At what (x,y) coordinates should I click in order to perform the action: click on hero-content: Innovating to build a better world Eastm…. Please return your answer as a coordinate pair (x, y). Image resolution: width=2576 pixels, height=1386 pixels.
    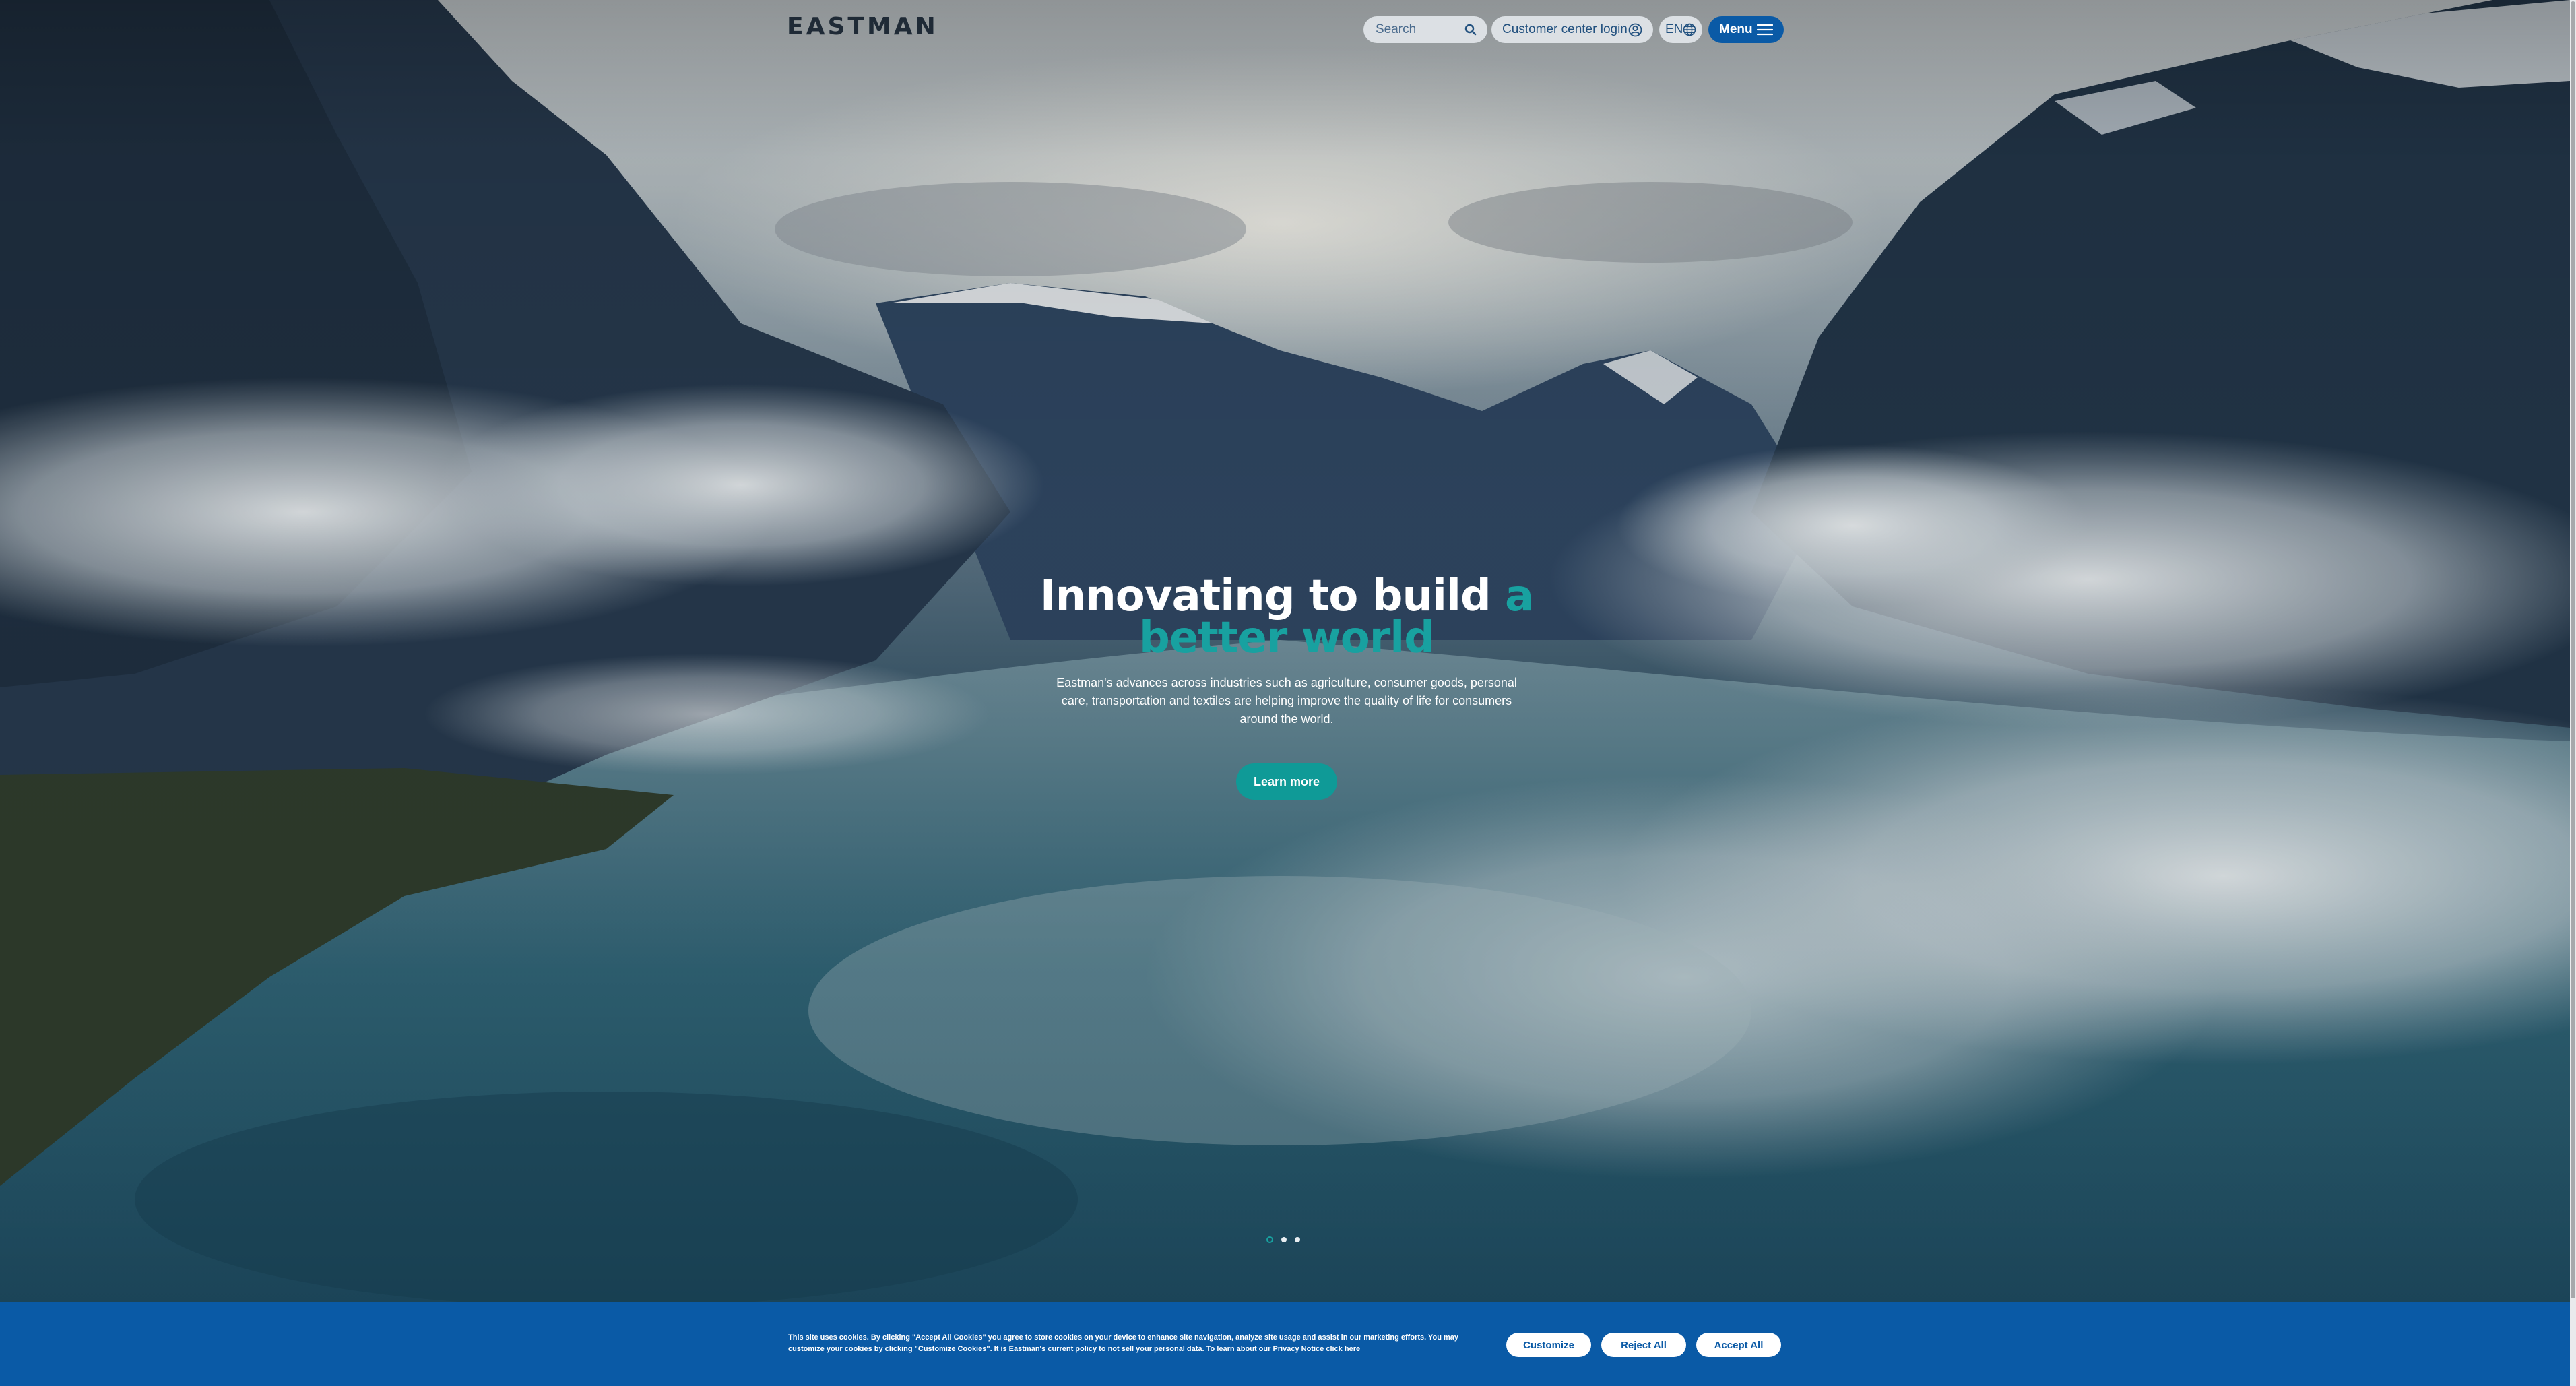
    Looking at the image, I should click on (1286, 688).